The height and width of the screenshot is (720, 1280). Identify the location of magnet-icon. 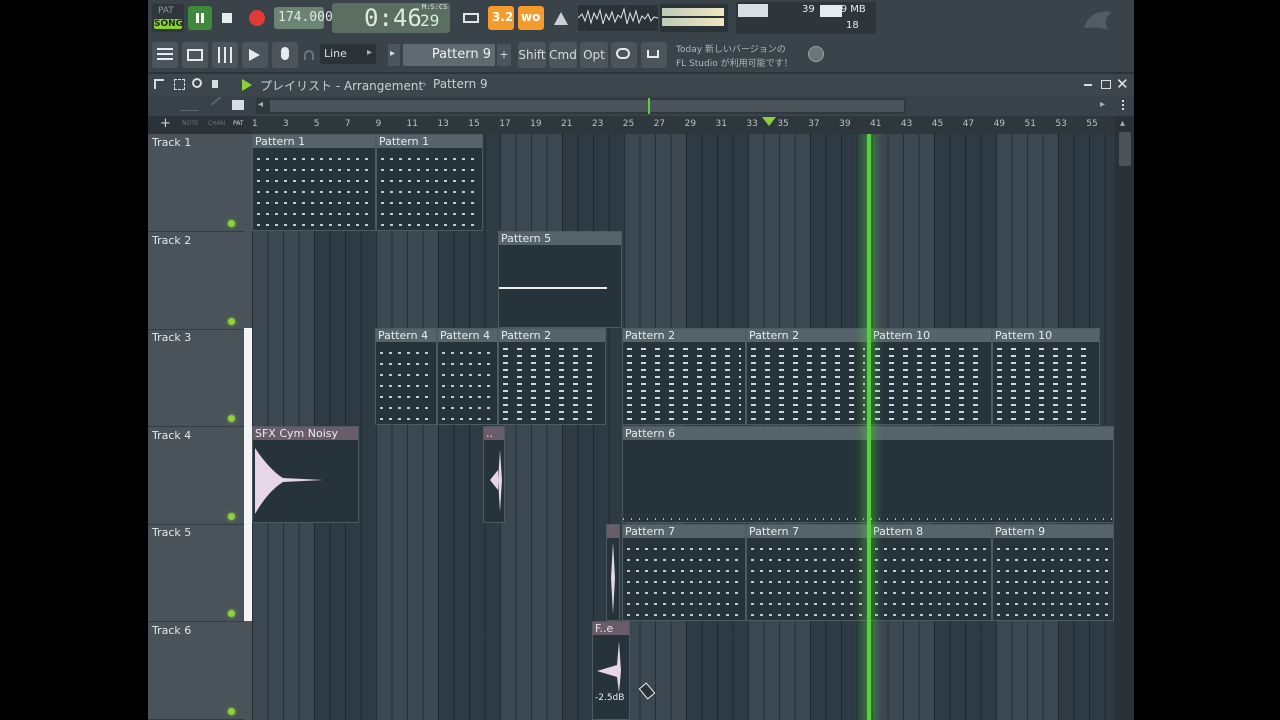
(309, 55).